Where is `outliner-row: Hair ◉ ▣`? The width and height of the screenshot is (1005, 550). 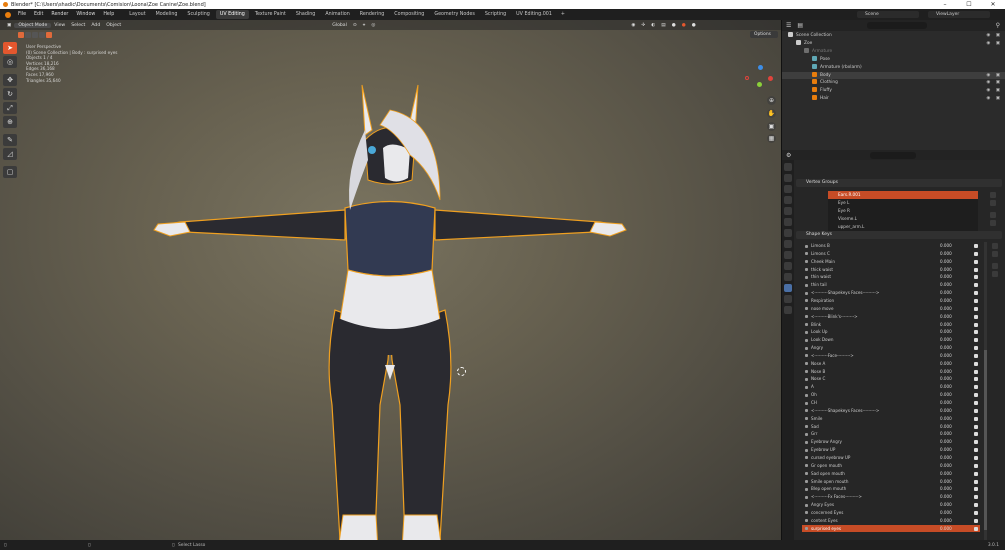
outliner-row: Hair ◉ ▣ is located at coordinates (893, 99).